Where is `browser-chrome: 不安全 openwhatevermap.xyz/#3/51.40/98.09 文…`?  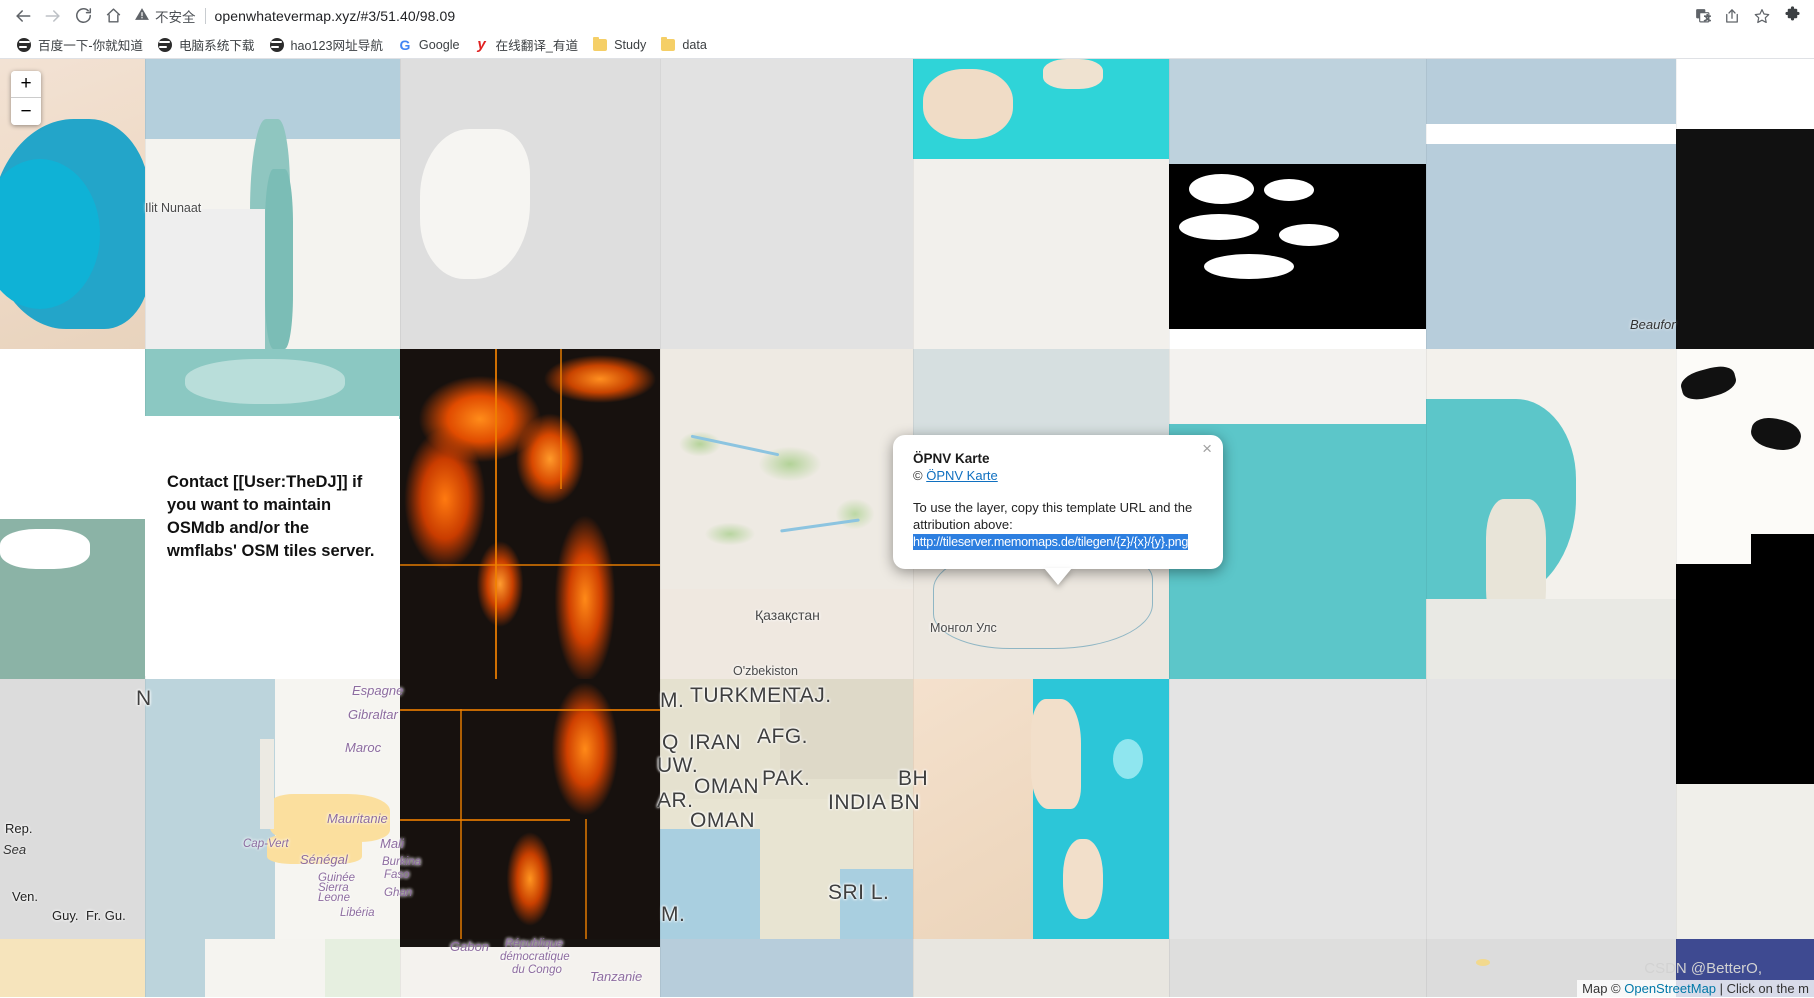
browser-chrome: 不安全 openwhatevermap.xyz/#3/51.40/98.09 文… is located at coordinates (907, 29).